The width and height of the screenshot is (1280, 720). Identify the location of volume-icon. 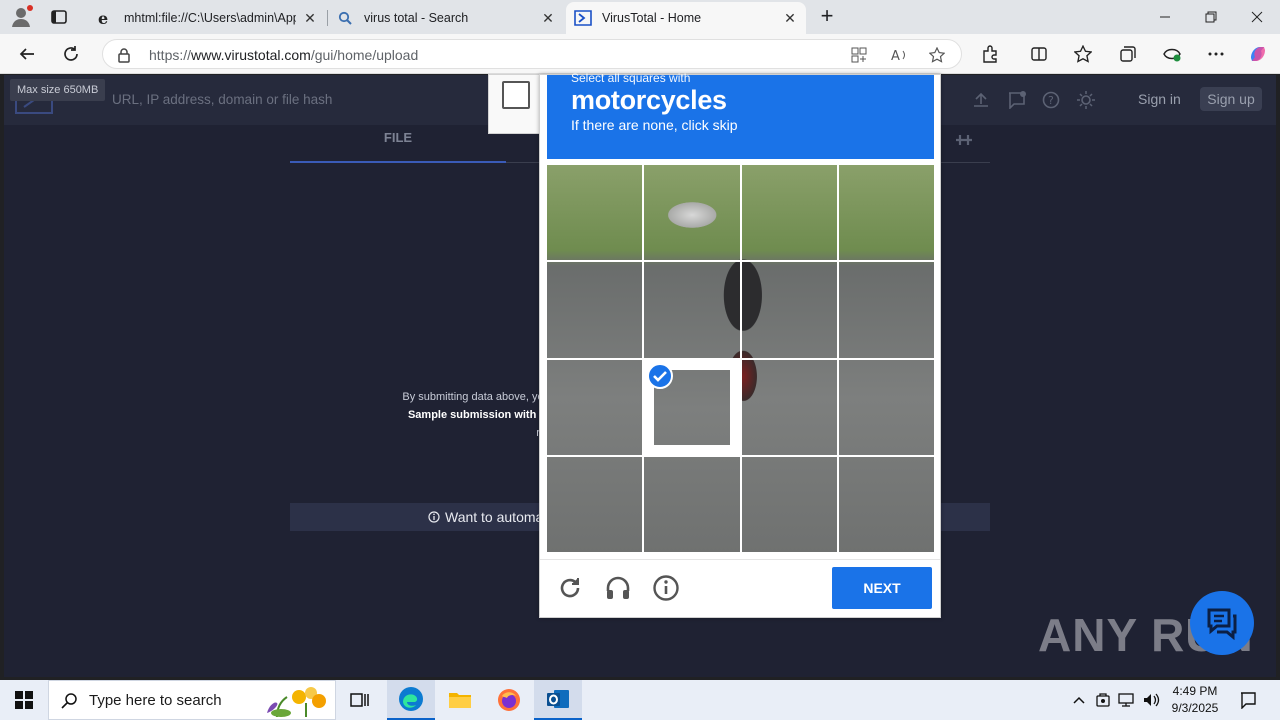
(1151, 700).